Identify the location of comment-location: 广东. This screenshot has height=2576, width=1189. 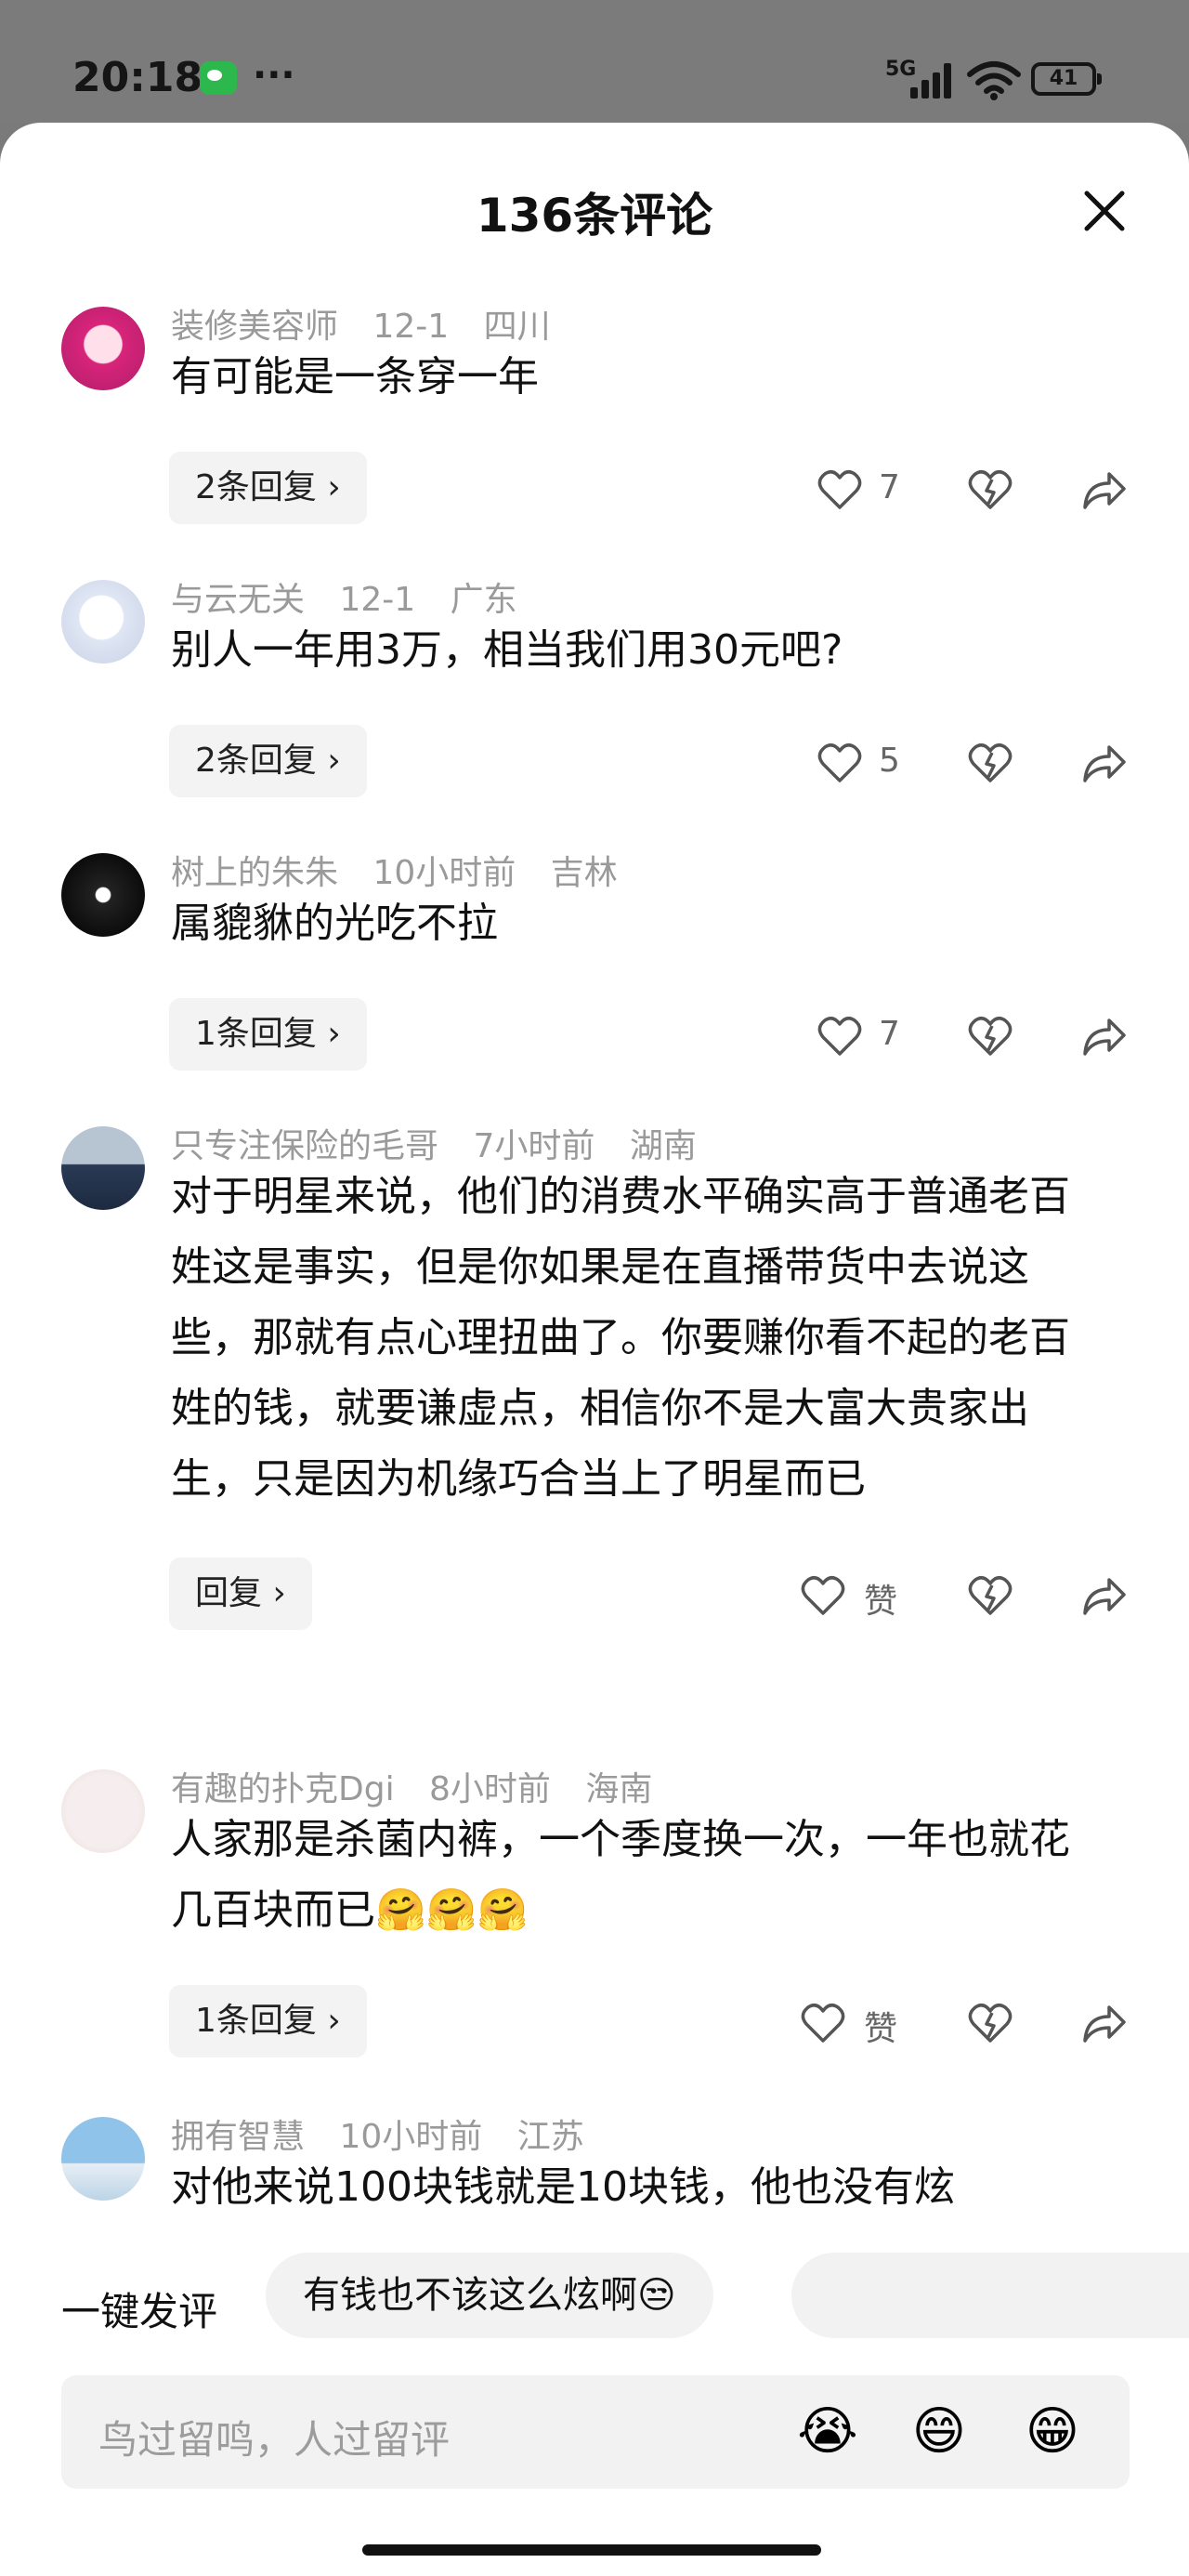
(484, 600).